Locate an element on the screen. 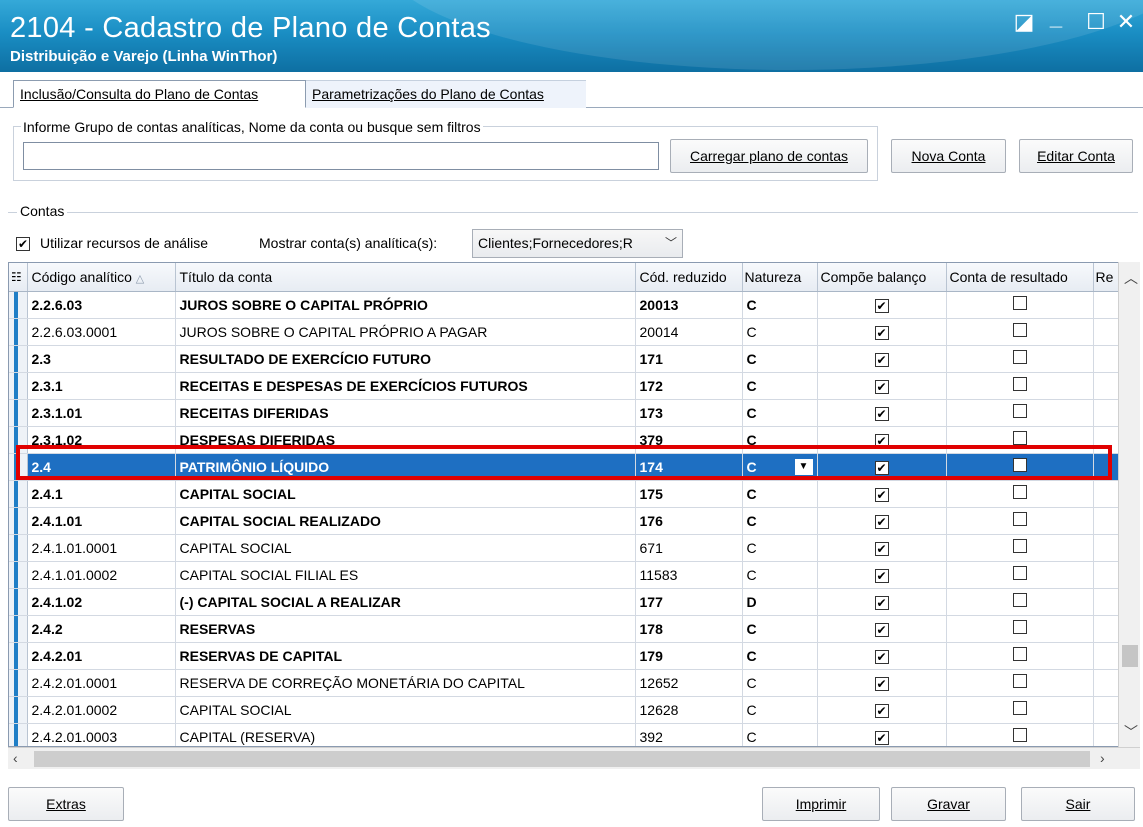 The width and height of the screenshot is (1143, 827). cell-code: 2.3.1.01 is located at coordinates (101, 413).